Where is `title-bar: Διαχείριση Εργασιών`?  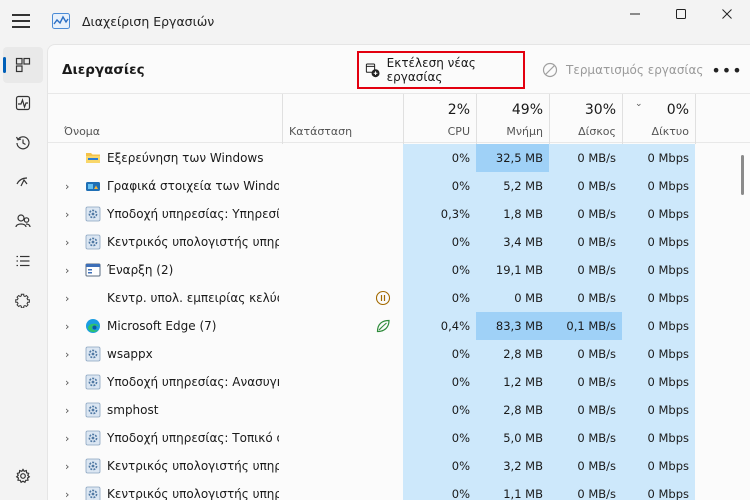
title-bar: Διαχείριση Εργασιών is located at coordinates (375, 22).